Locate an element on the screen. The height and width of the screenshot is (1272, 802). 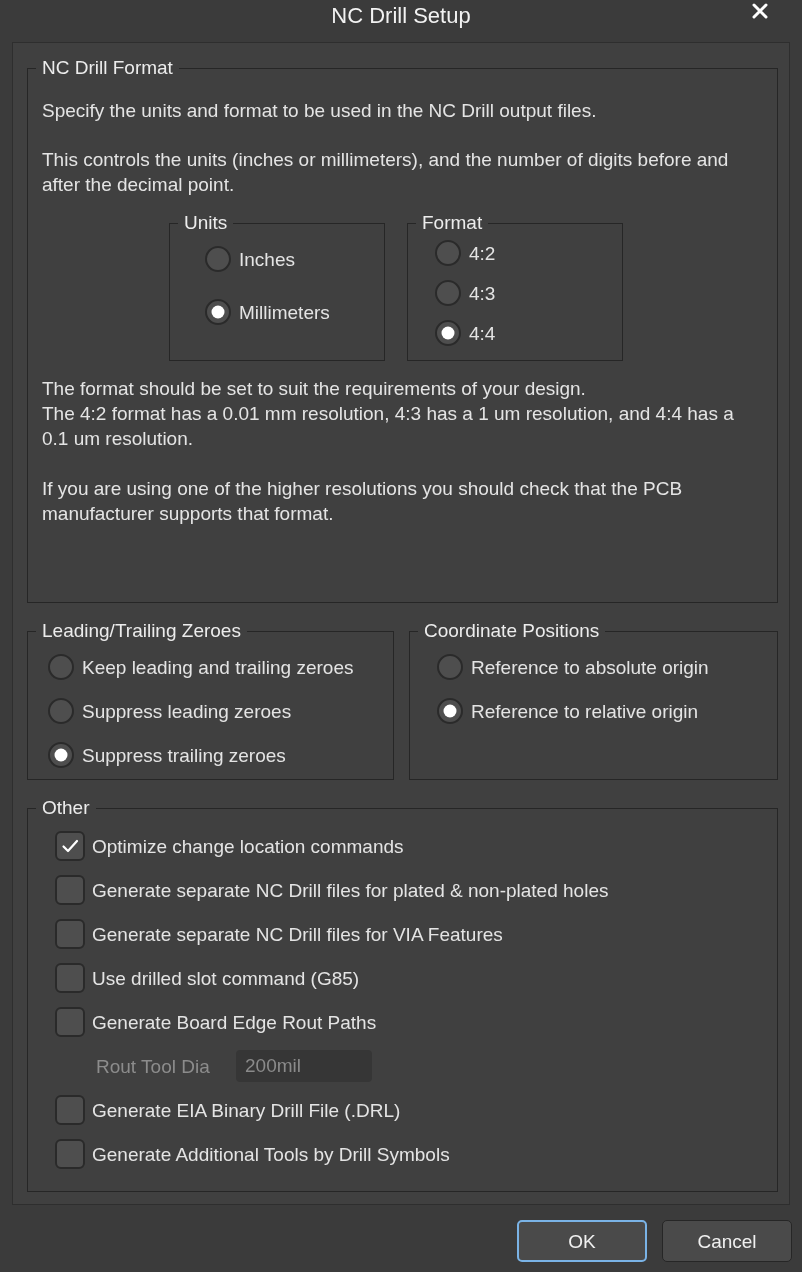
field-label: Rout Tool Dia is located at coordinates (153, 1066).